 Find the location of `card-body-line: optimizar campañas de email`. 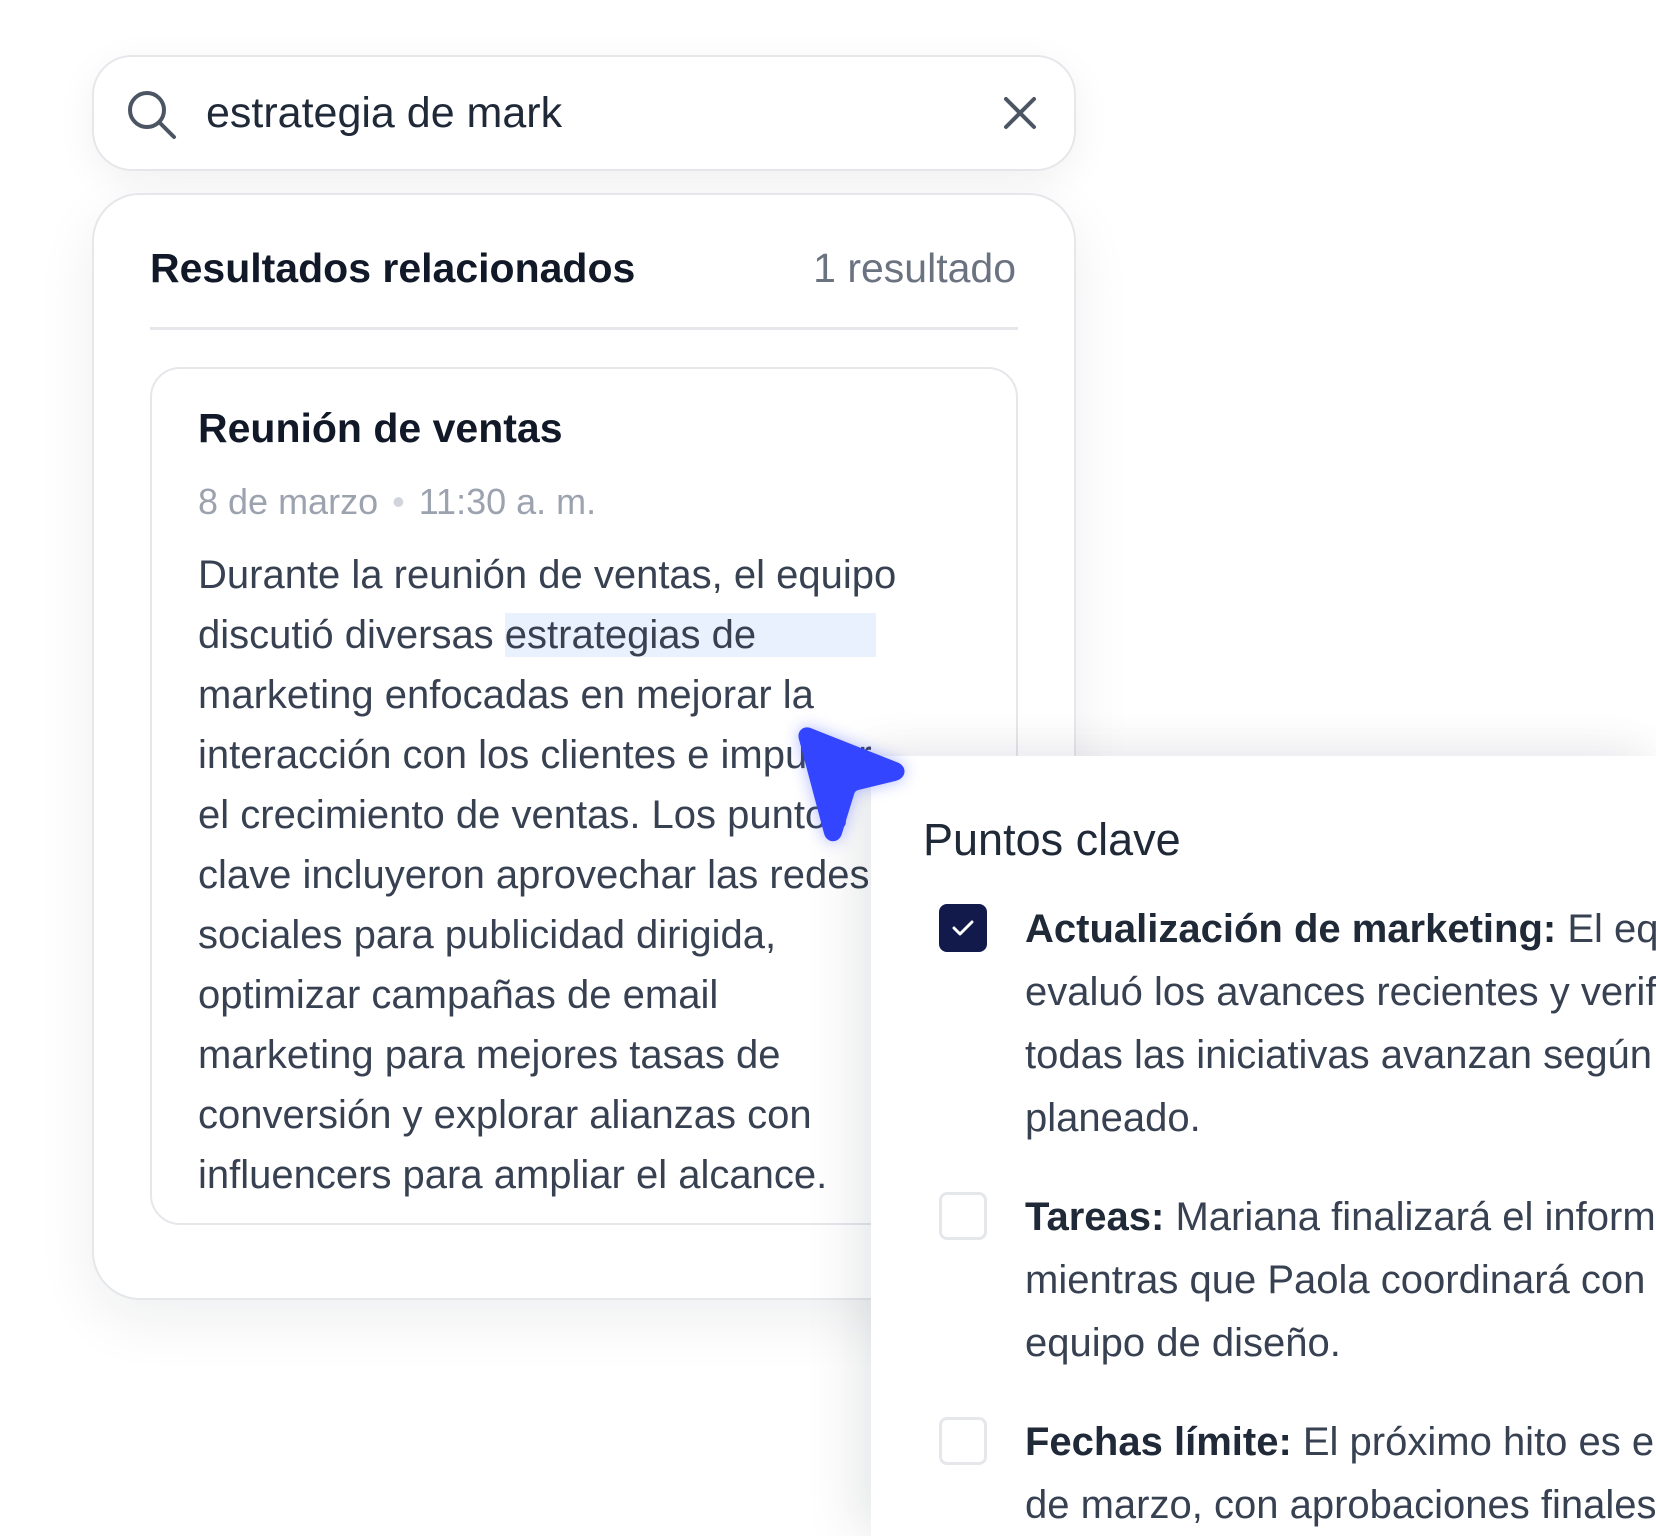

card-body-line: optimizar campañas de email is located at coordinates (458, 995).